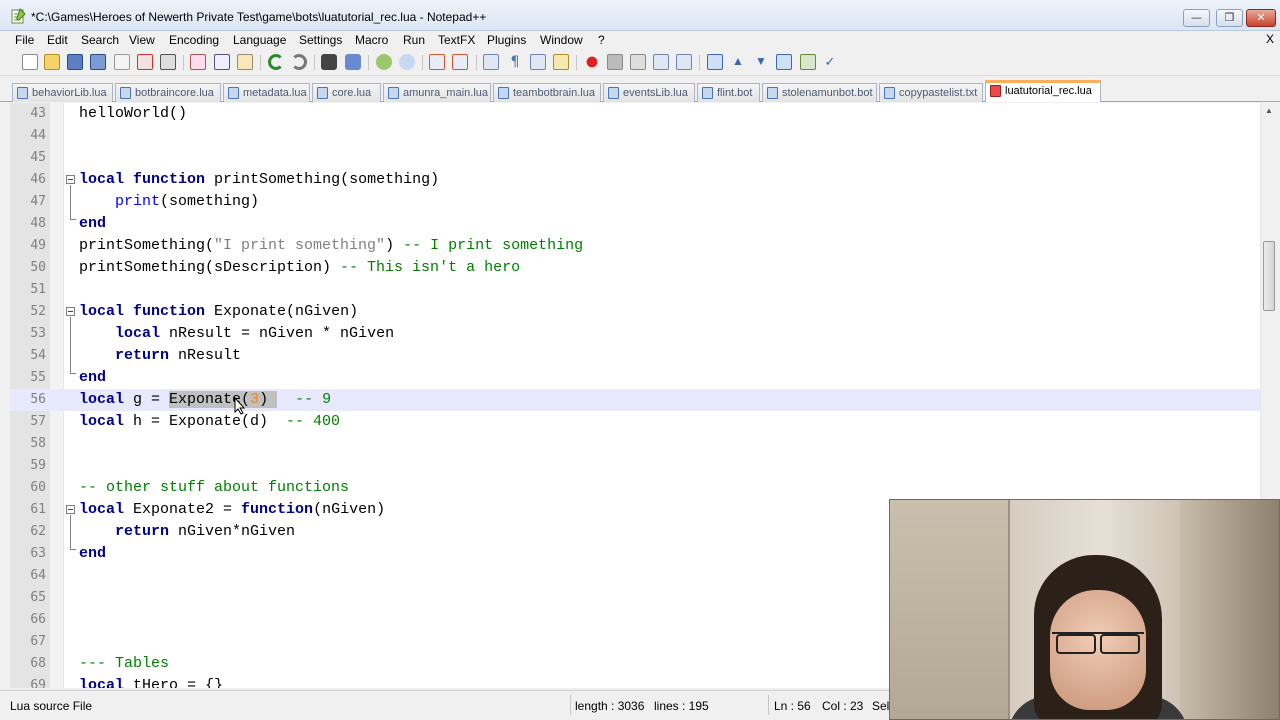  I want to click on code-line: 52 local function Exponate(nGiven), so click(635, 312).